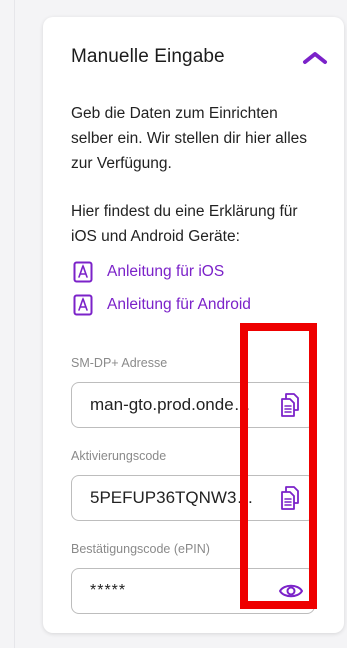  What do you see at coordinates (193, 591) in the screenshot?
I see `epin-field: *****` at bounding box center [193, 591].